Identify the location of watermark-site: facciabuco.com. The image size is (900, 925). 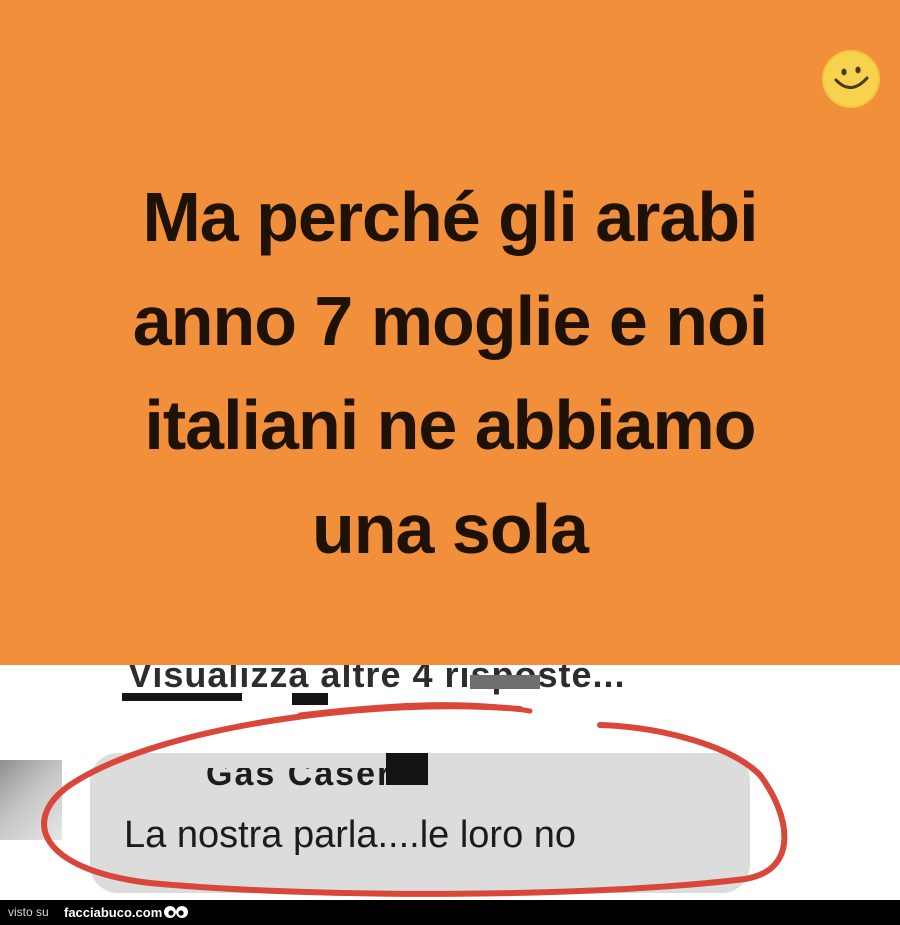
(113, 912).